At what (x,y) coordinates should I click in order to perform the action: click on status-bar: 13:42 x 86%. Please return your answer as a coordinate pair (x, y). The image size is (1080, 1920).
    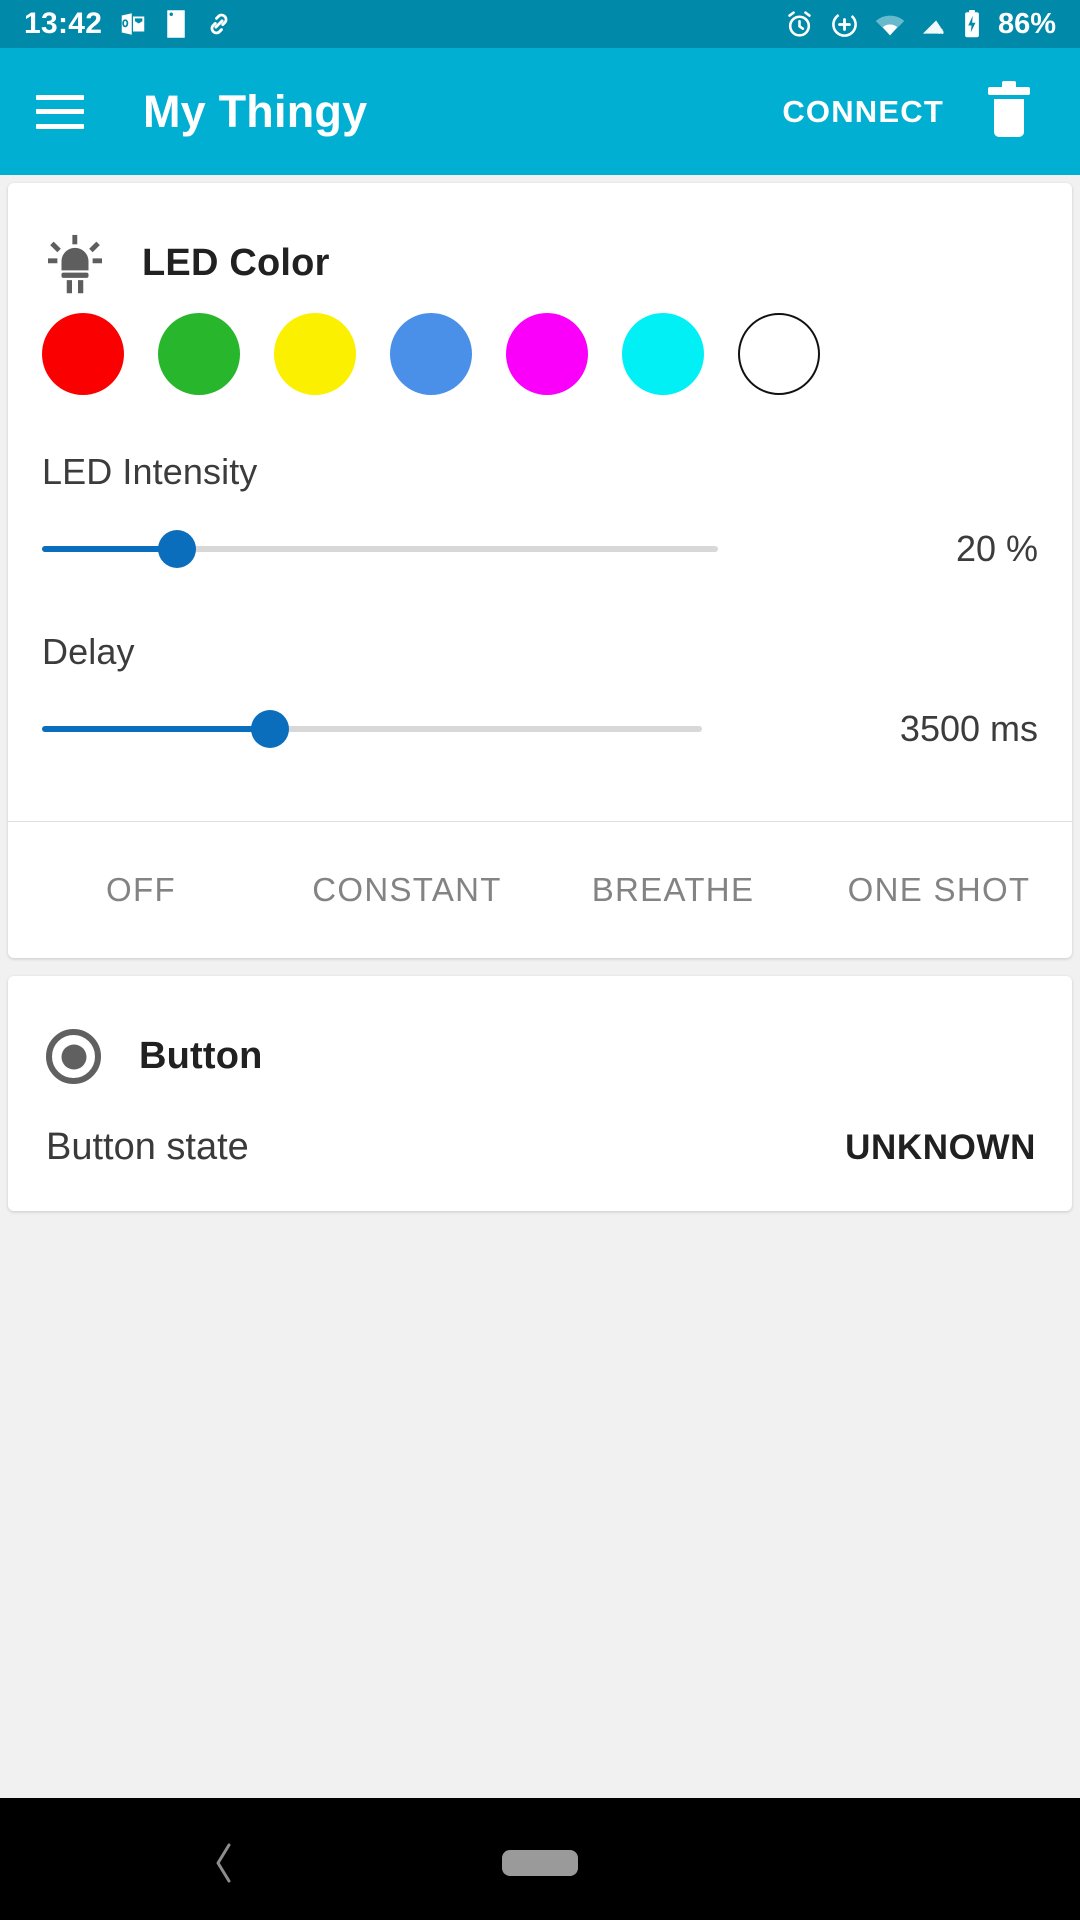
    Looking at the image, I should click on (540, 24).